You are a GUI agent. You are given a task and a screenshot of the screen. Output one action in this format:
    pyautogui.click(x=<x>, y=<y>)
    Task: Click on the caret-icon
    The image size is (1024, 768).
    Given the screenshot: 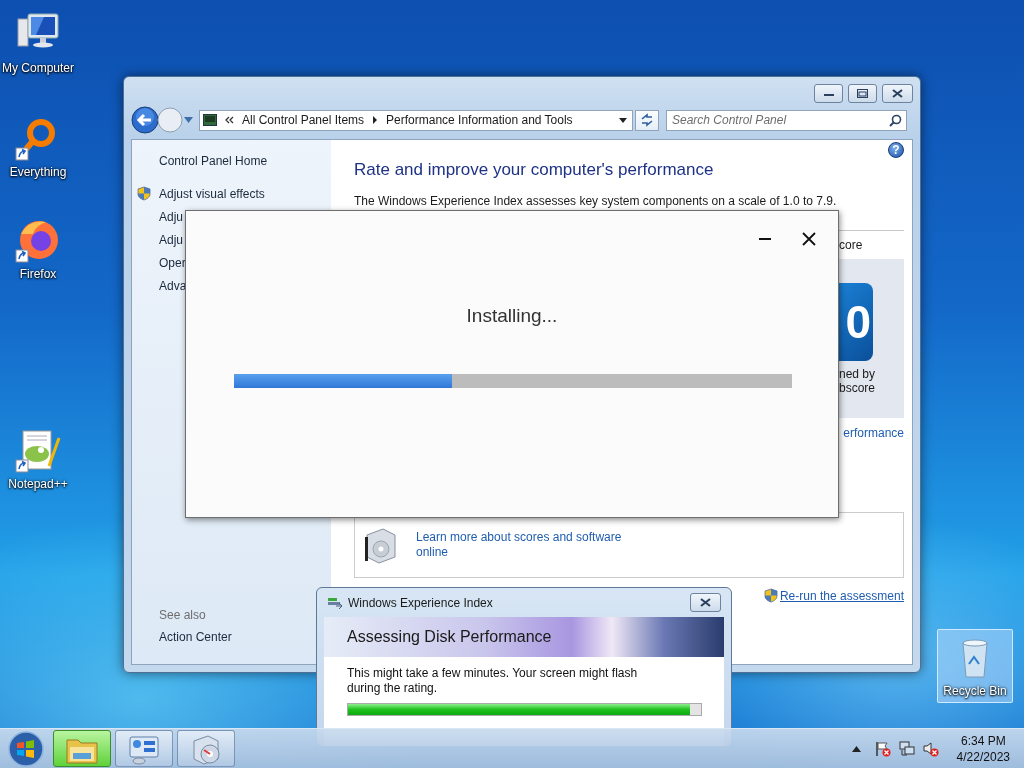 What is the action you would take?
    pyautogui.click(x=856, y=748)
    